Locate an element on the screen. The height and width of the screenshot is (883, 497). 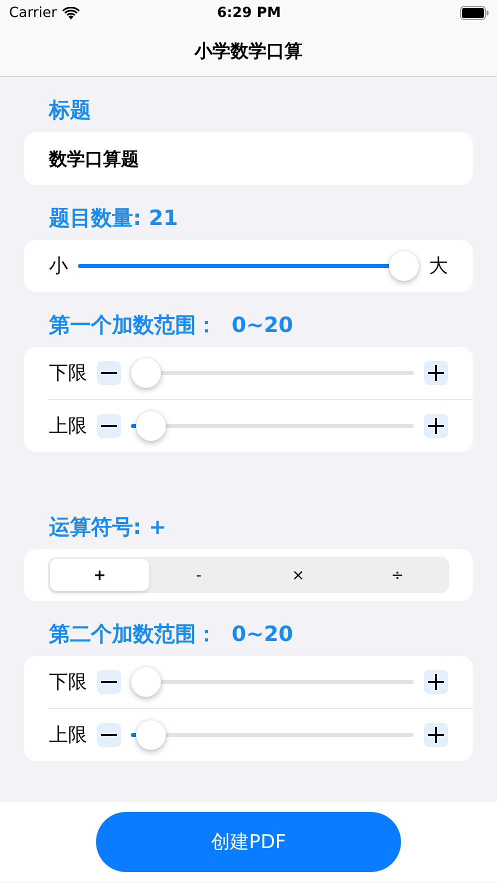
status-time: 6:29 PM is located at coordinates (249, 13).